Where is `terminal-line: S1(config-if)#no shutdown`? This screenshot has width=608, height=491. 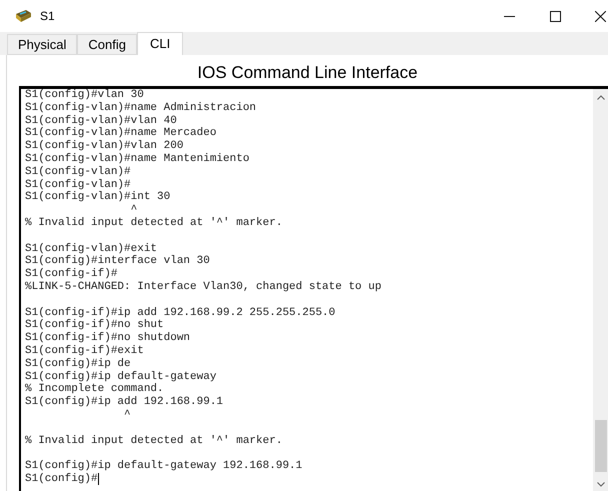
terminal-line: S1(config-if)#no shutdown is located at coordinates (107, 338).